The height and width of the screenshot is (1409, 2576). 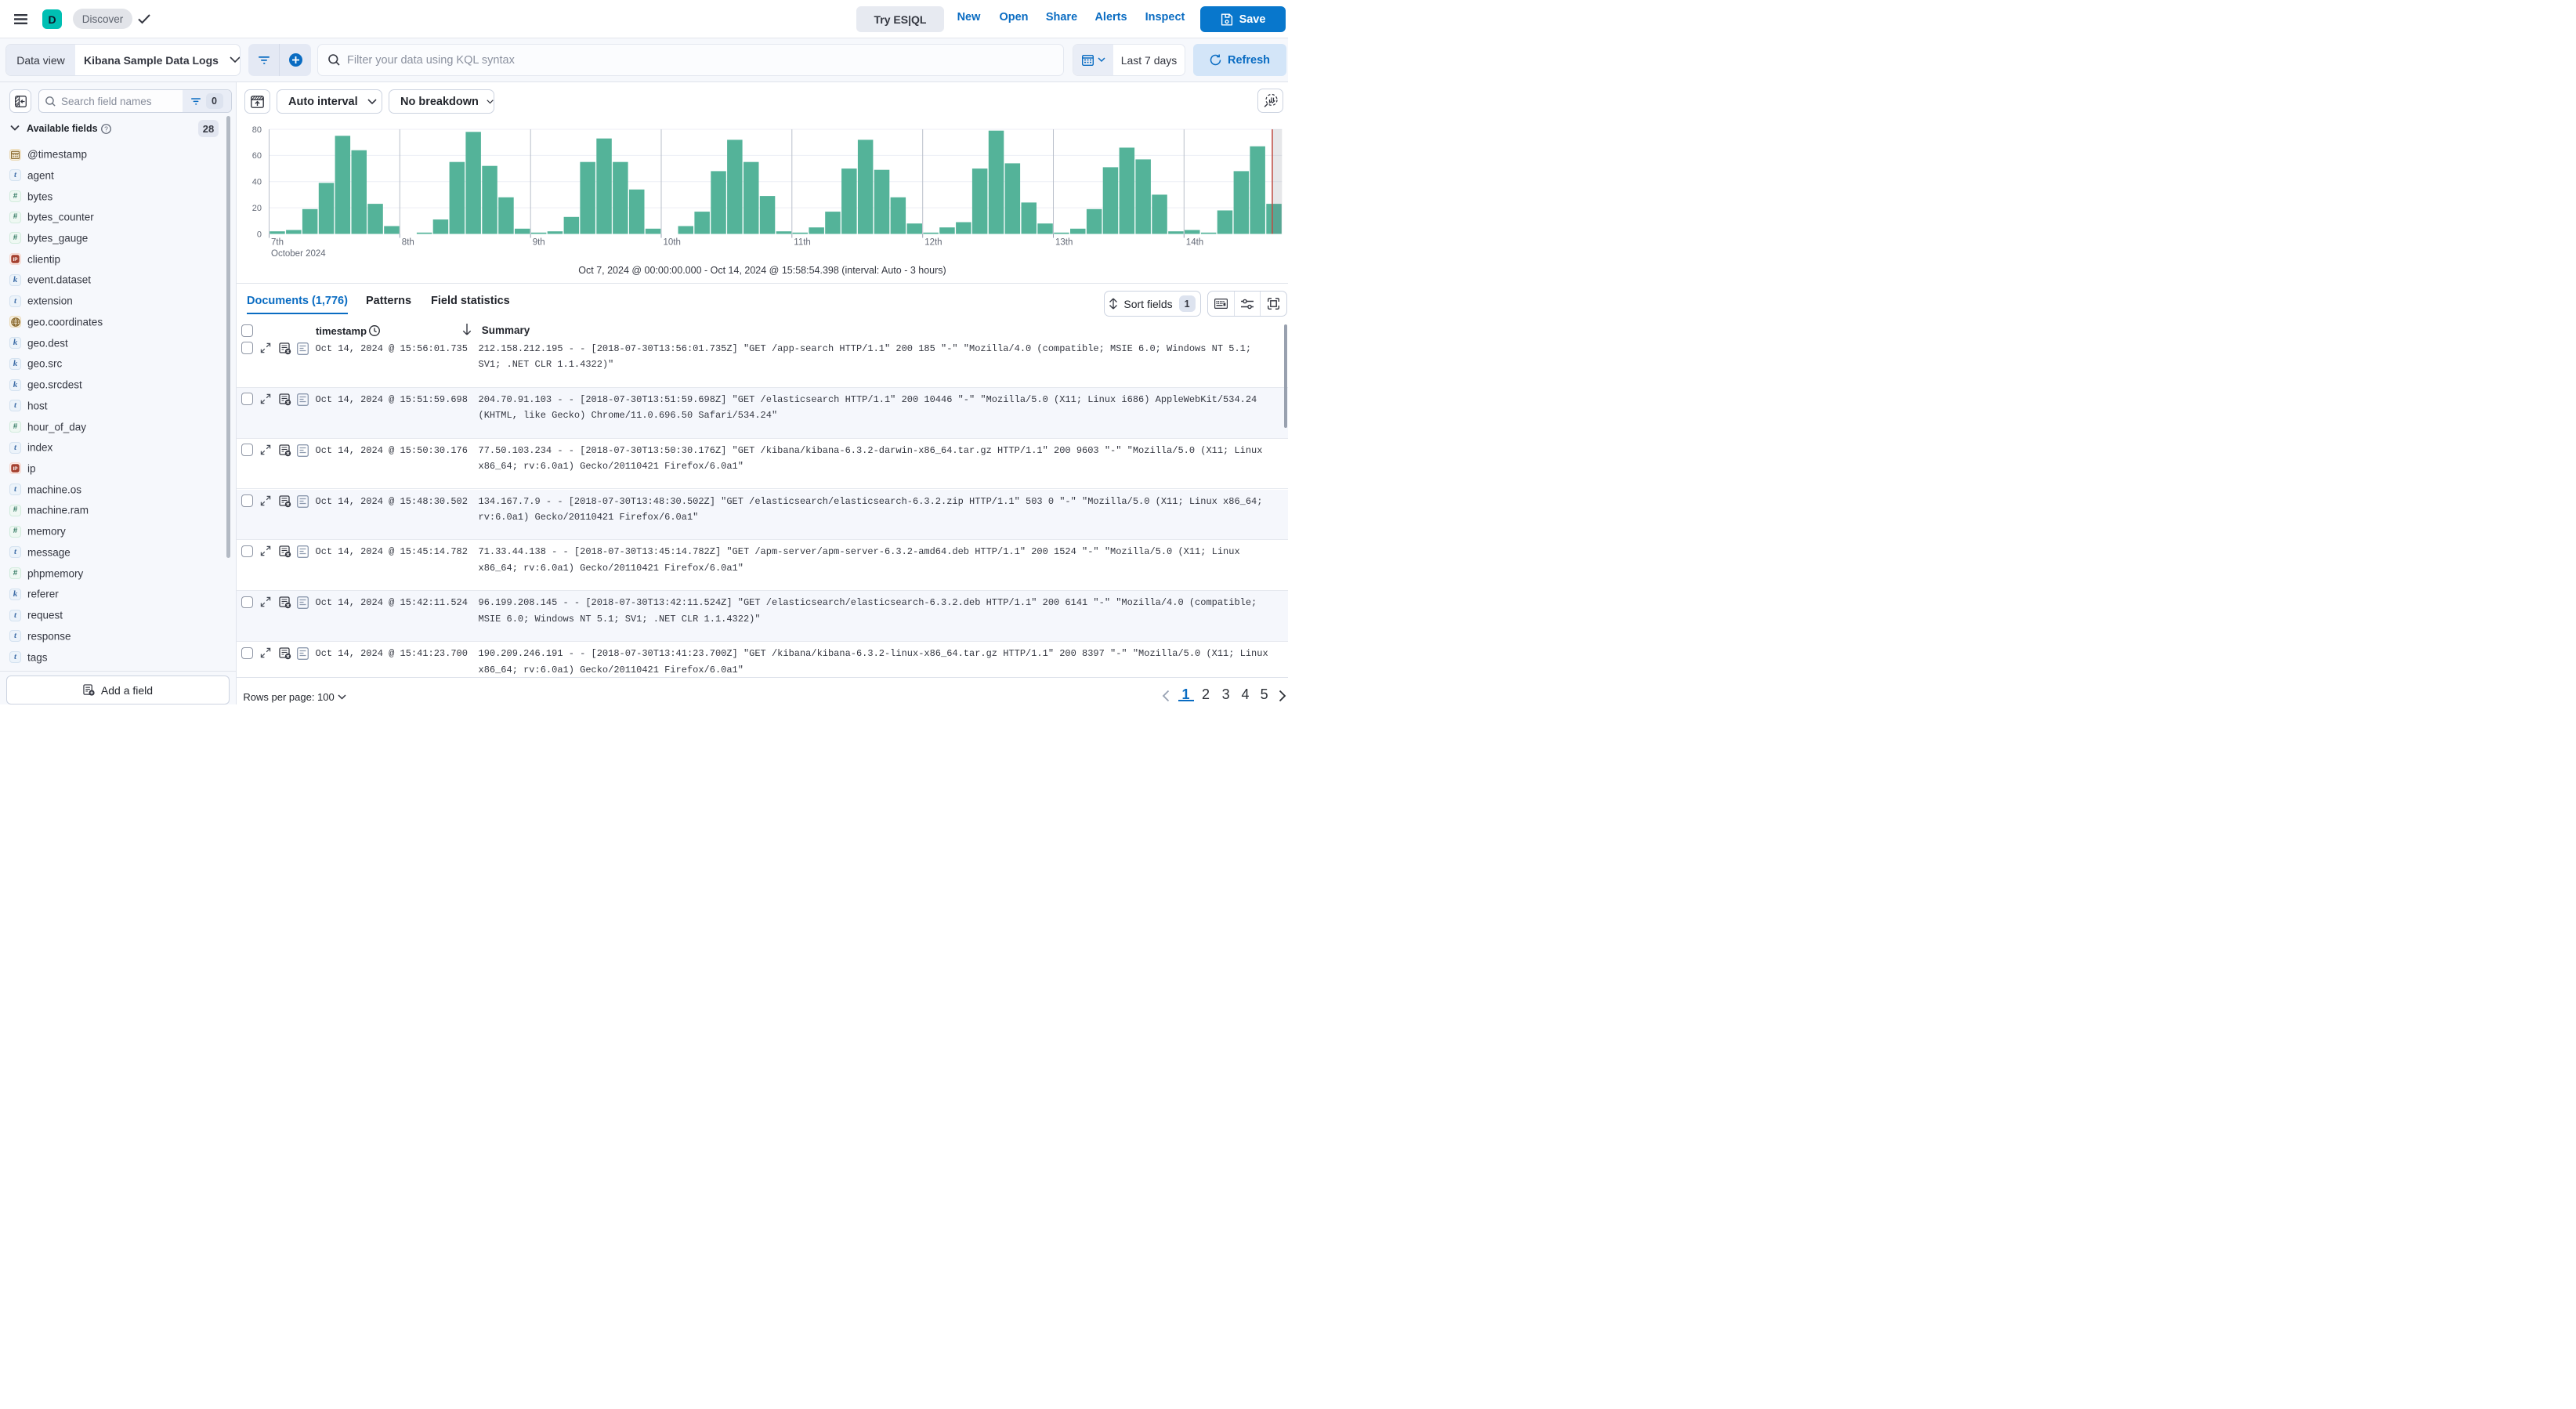 What do you see at coordinates (257, 182) in the screenshot?
I see `svg-text: 40` at bounding box center [257, 182].